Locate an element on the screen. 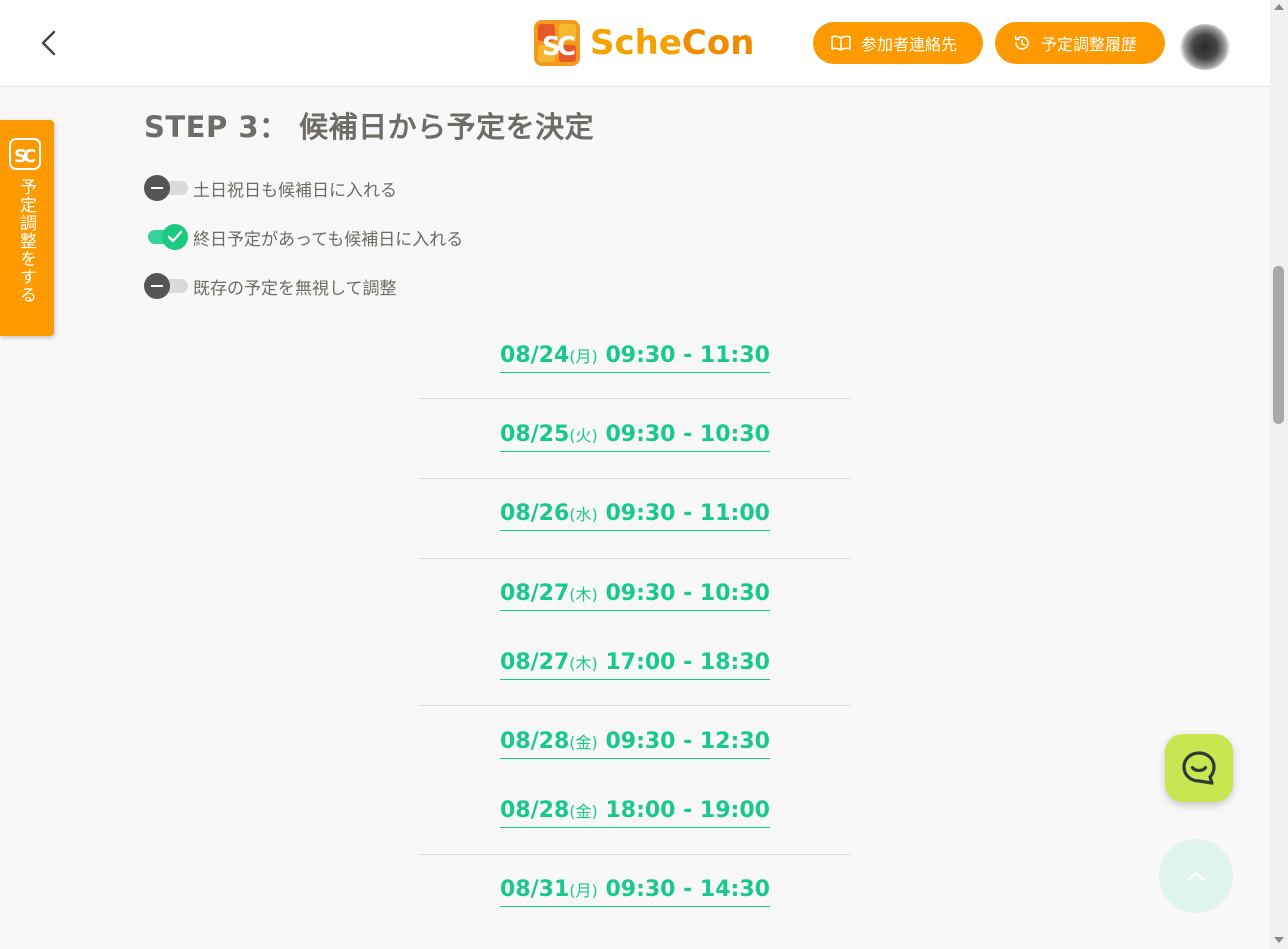  allday-toggle-label: 終日予定があっても候補日に入れる is located at coordinates (328, 239).